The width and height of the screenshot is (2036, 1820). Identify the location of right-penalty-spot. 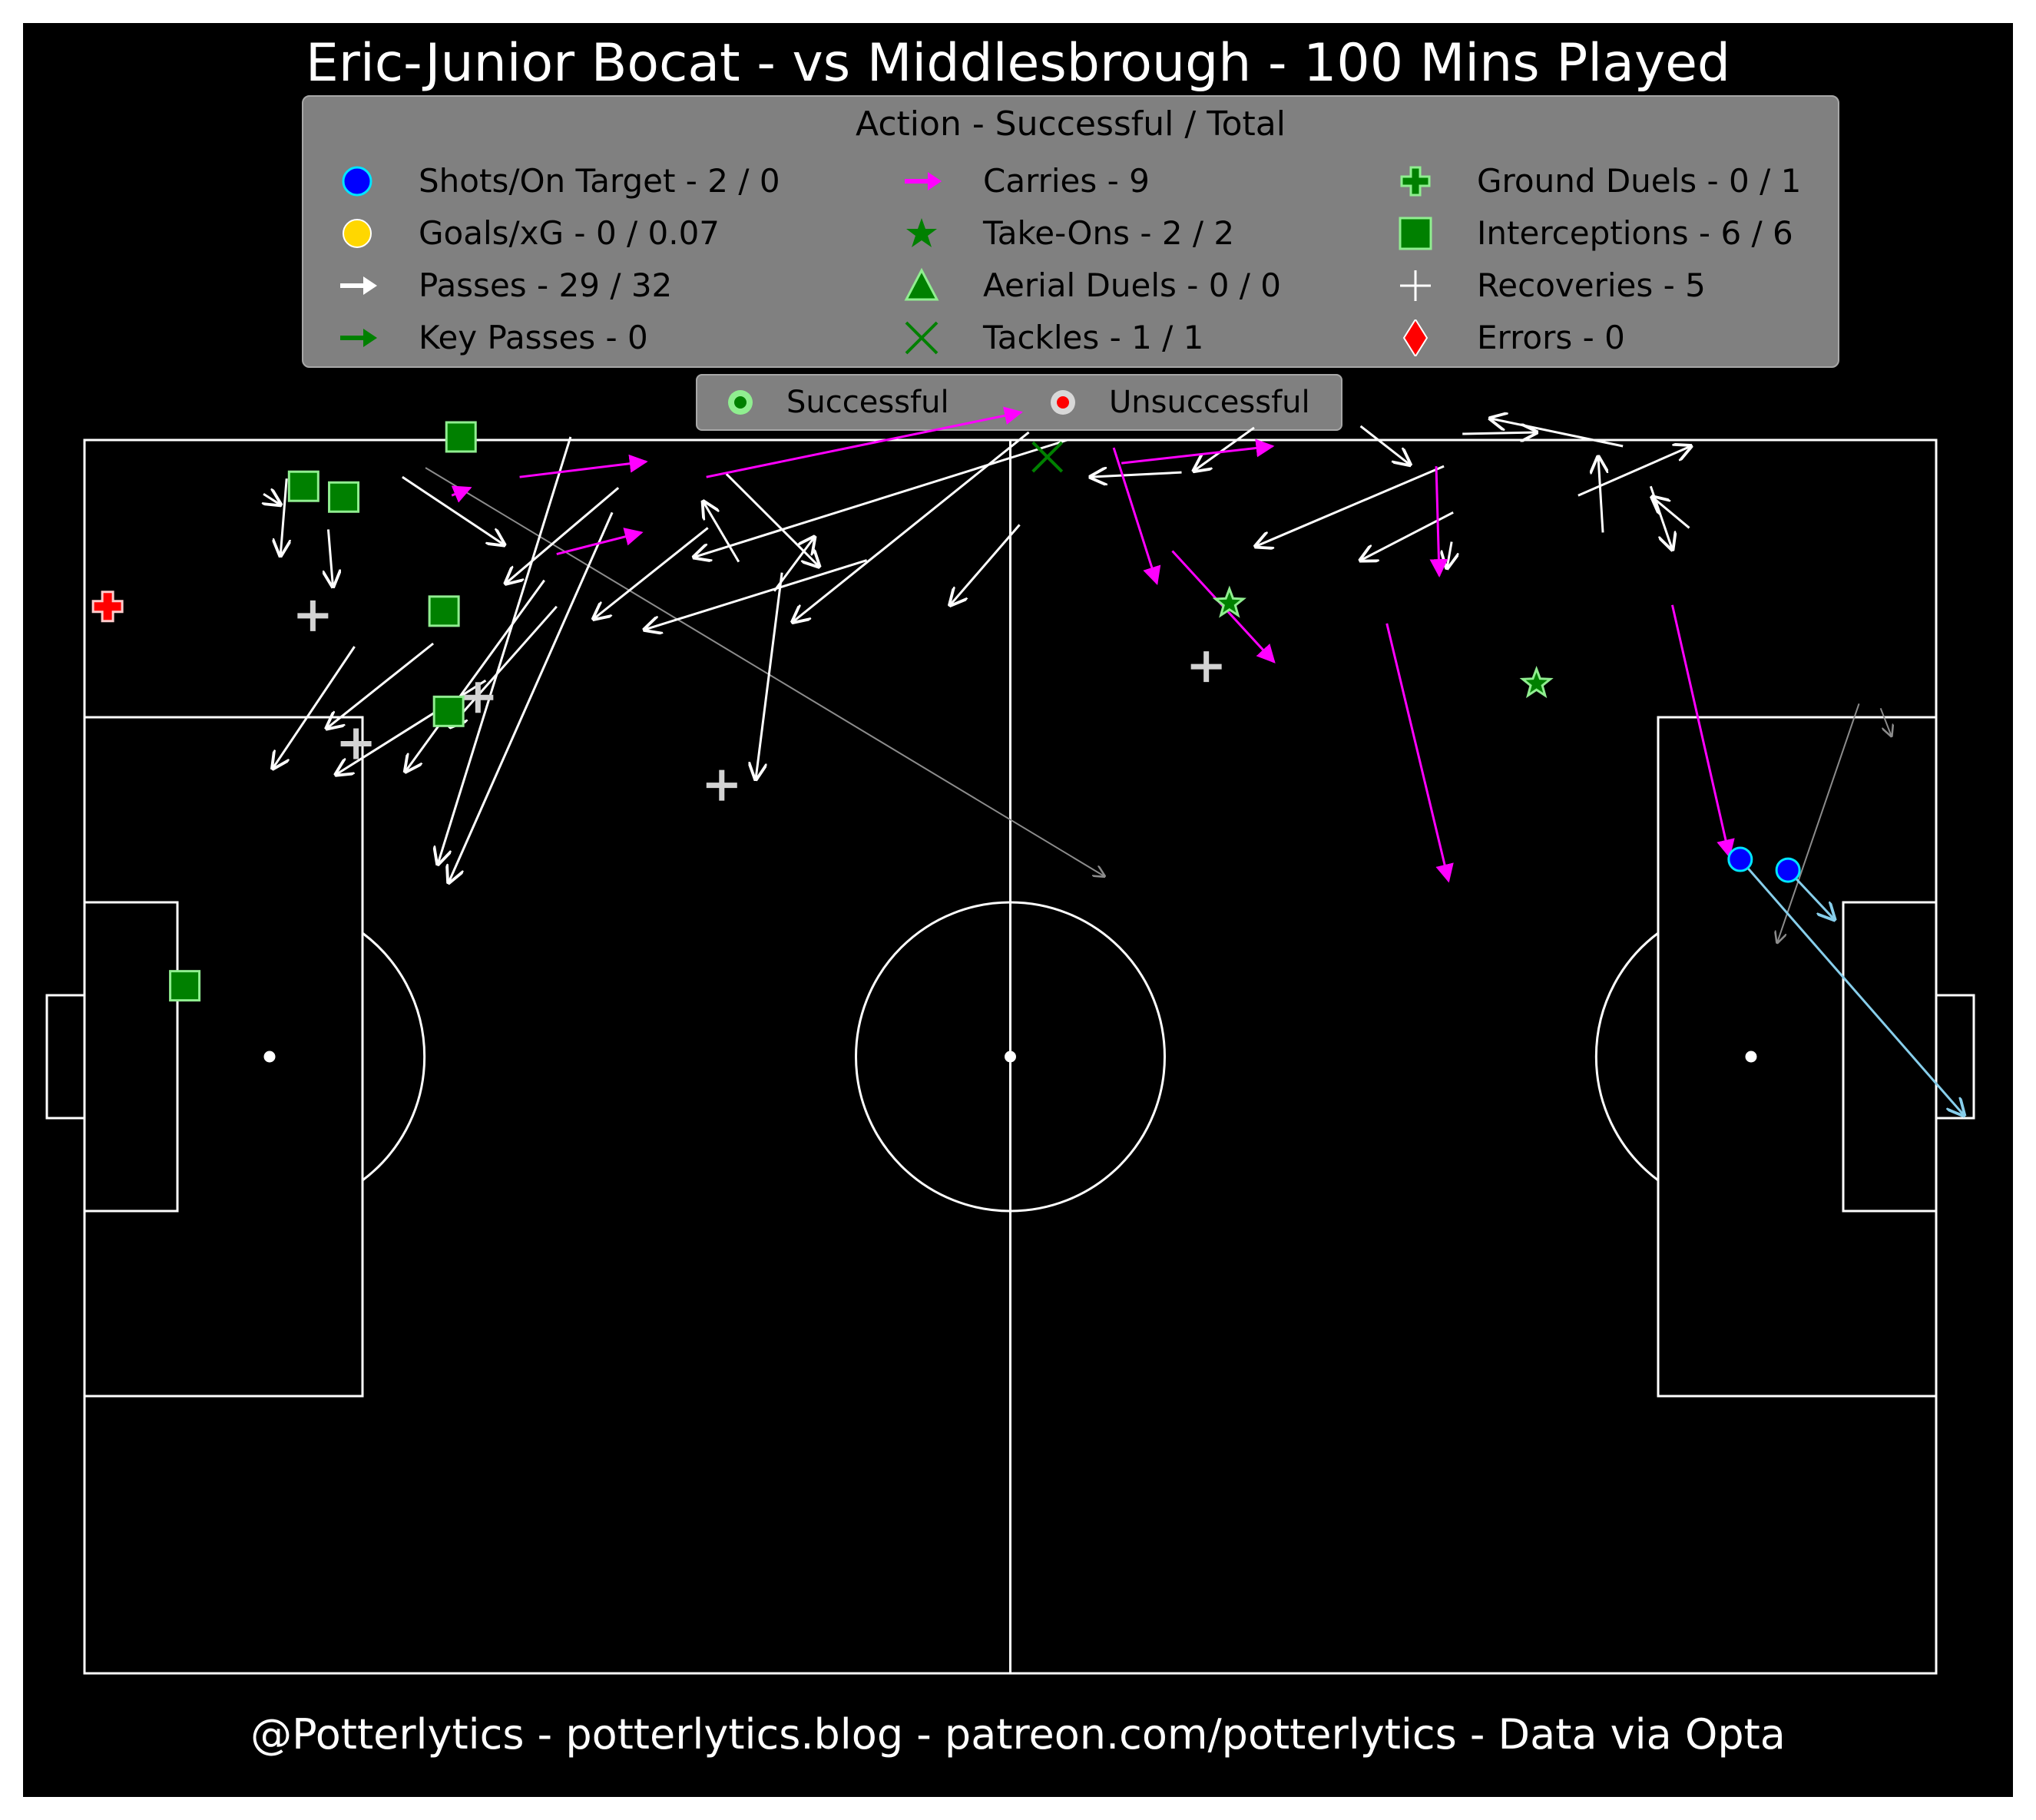
(1751, 1057).